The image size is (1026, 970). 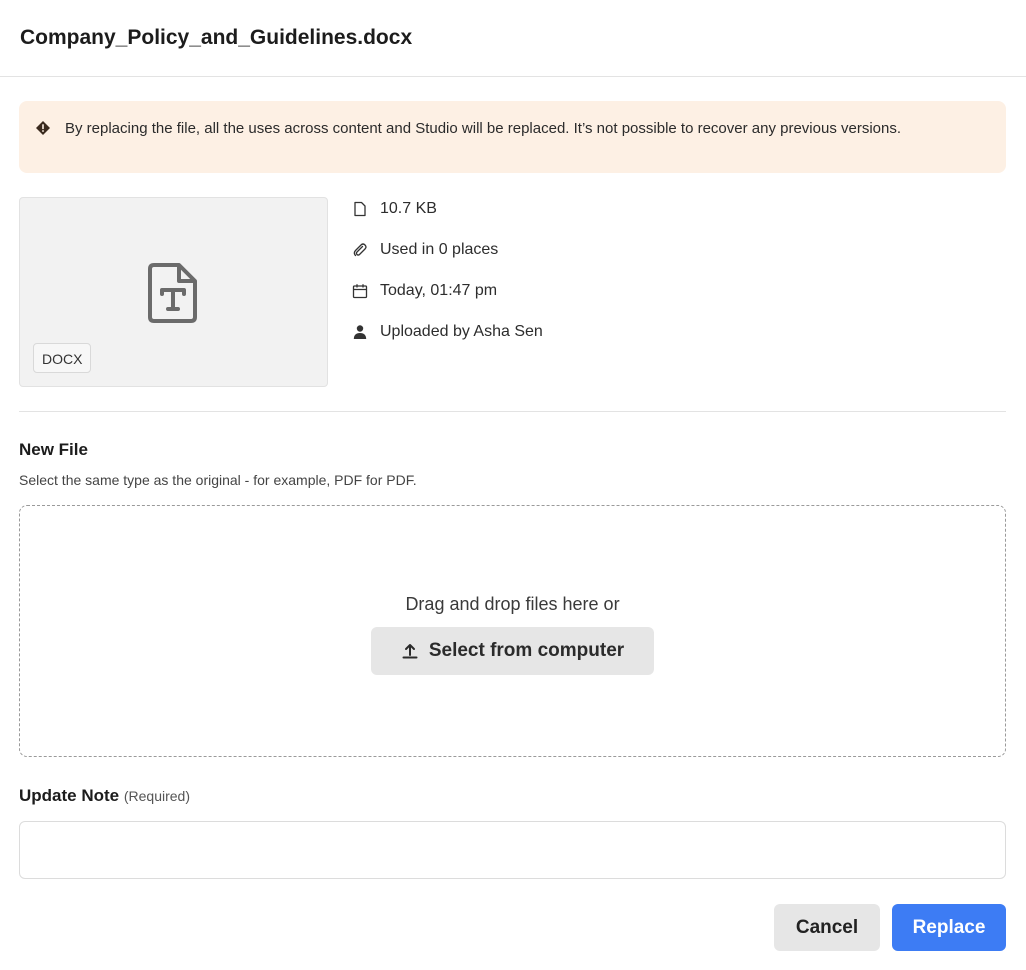 What do you see at coordinates (360, 291) in the screenshot?
I see `calendar-icon` at bounding box center [360, 291].